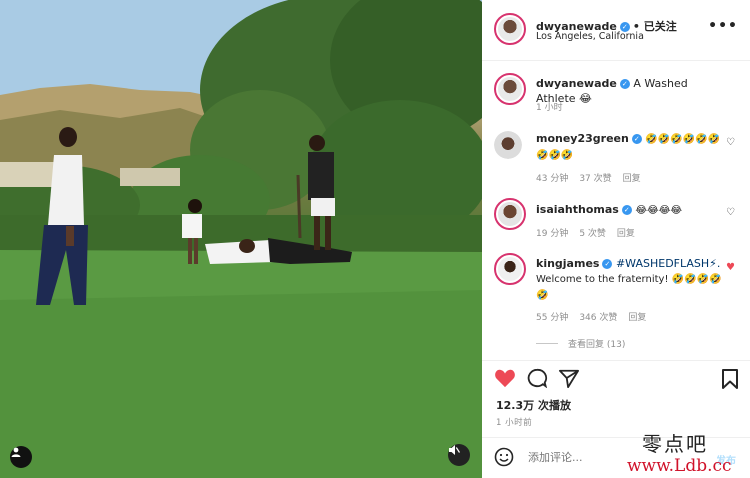 This screenshot has width=750, height=478. What do you see at coordinates (629, 287) in the screenshot?
I see `comment-body: Welcome to the fraternity! 🤣🤣🤣🤣🤣` at bounding box center [629, 287].